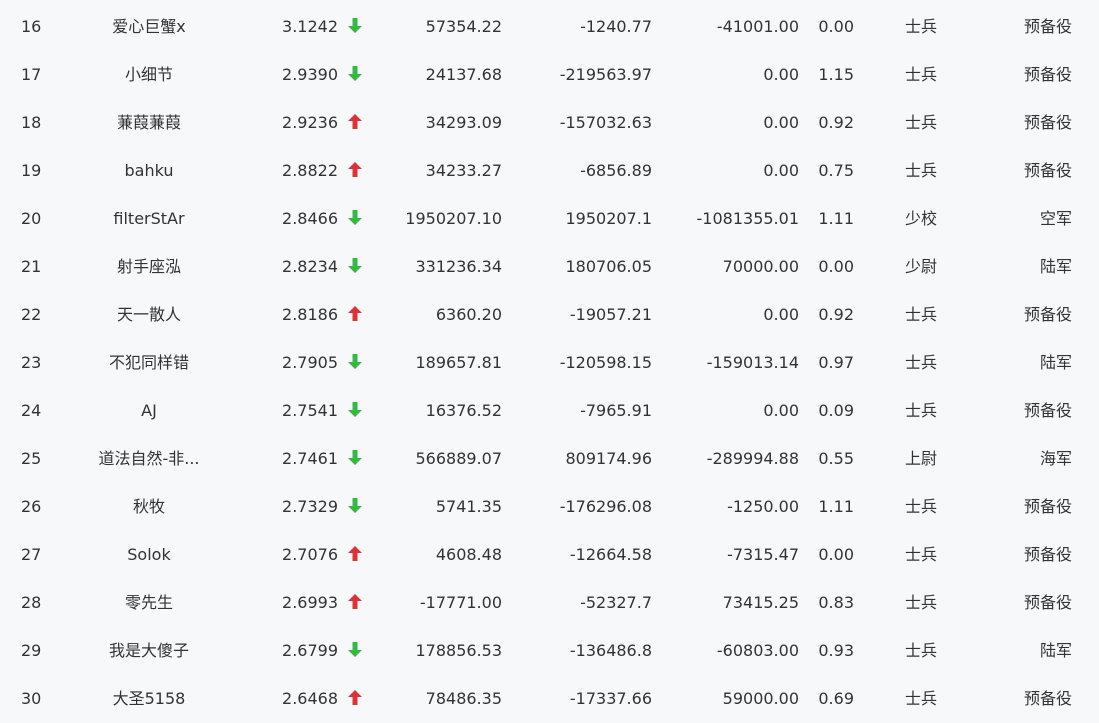  I want to click on value-1-cell: -17771.00, so click(460, 602).